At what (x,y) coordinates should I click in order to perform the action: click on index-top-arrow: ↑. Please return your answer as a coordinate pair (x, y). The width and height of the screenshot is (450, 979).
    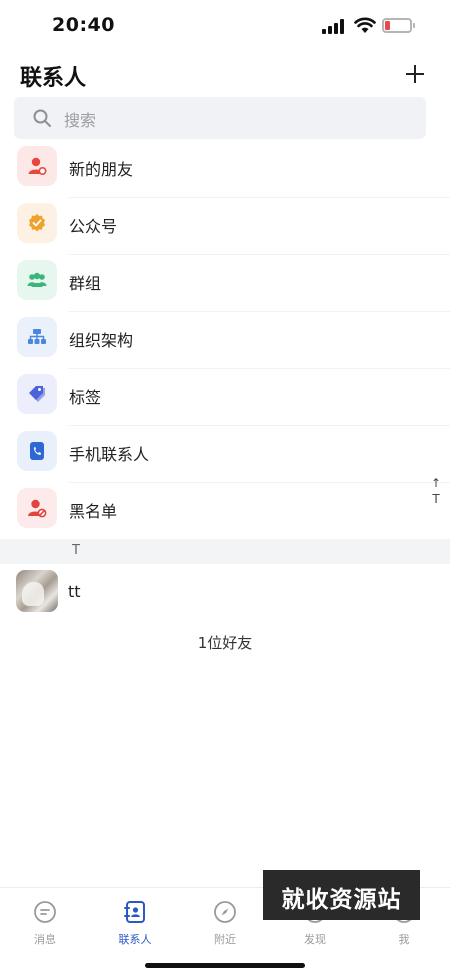
    Looking at the image, I should click on (436, 483).